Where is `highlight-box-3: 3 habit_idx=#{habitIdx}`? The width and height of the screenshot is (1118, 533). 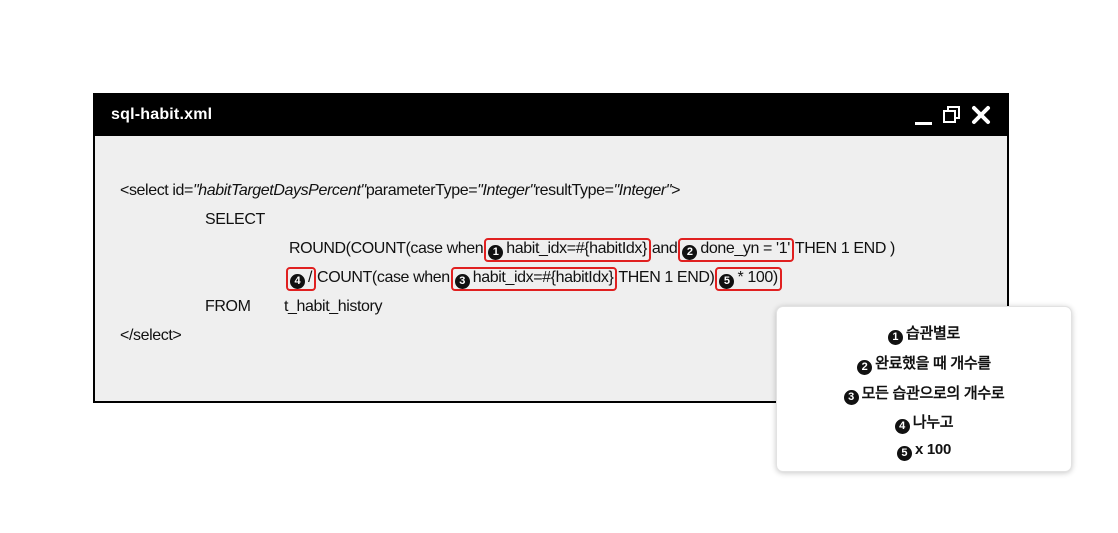 highlight-box-3: 3 habit_idx=#{habitIdx} is located at coordinates (534, 279).